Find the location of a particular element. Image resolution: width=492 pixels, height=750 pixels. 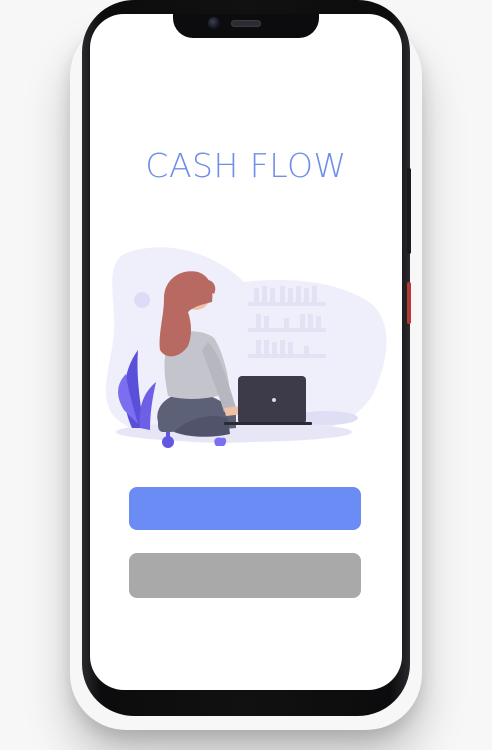

front-camera-icon is located at coordinates (214, 23).